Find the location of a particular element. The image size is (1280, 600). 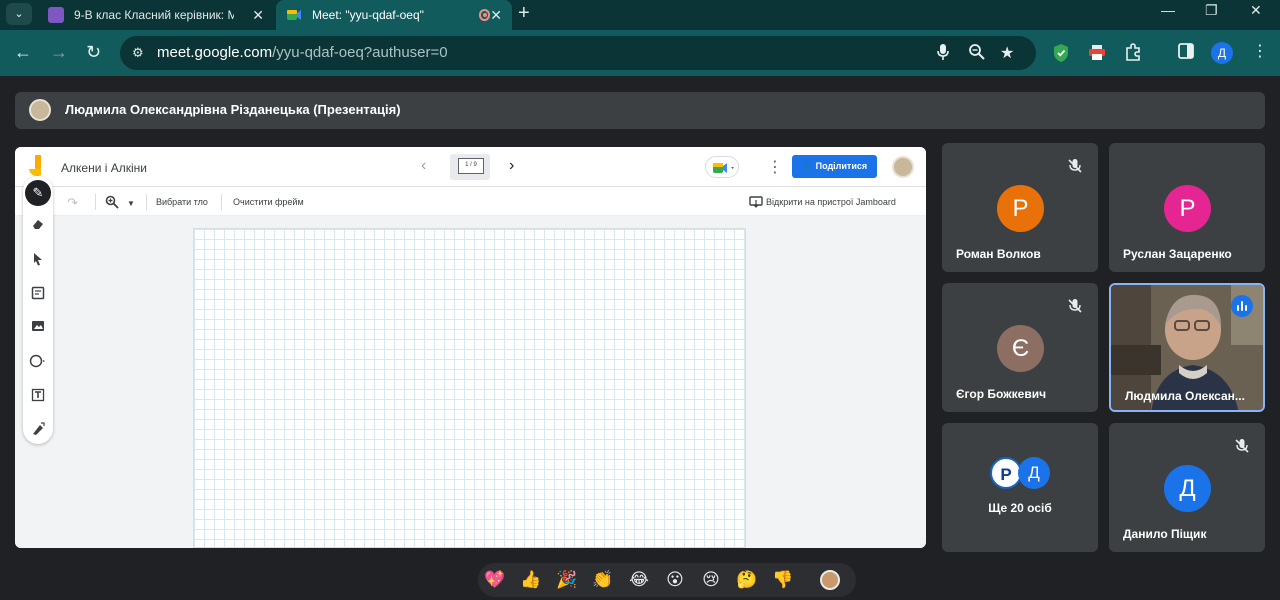

eraser-icon is located at coordinates (38, 225).